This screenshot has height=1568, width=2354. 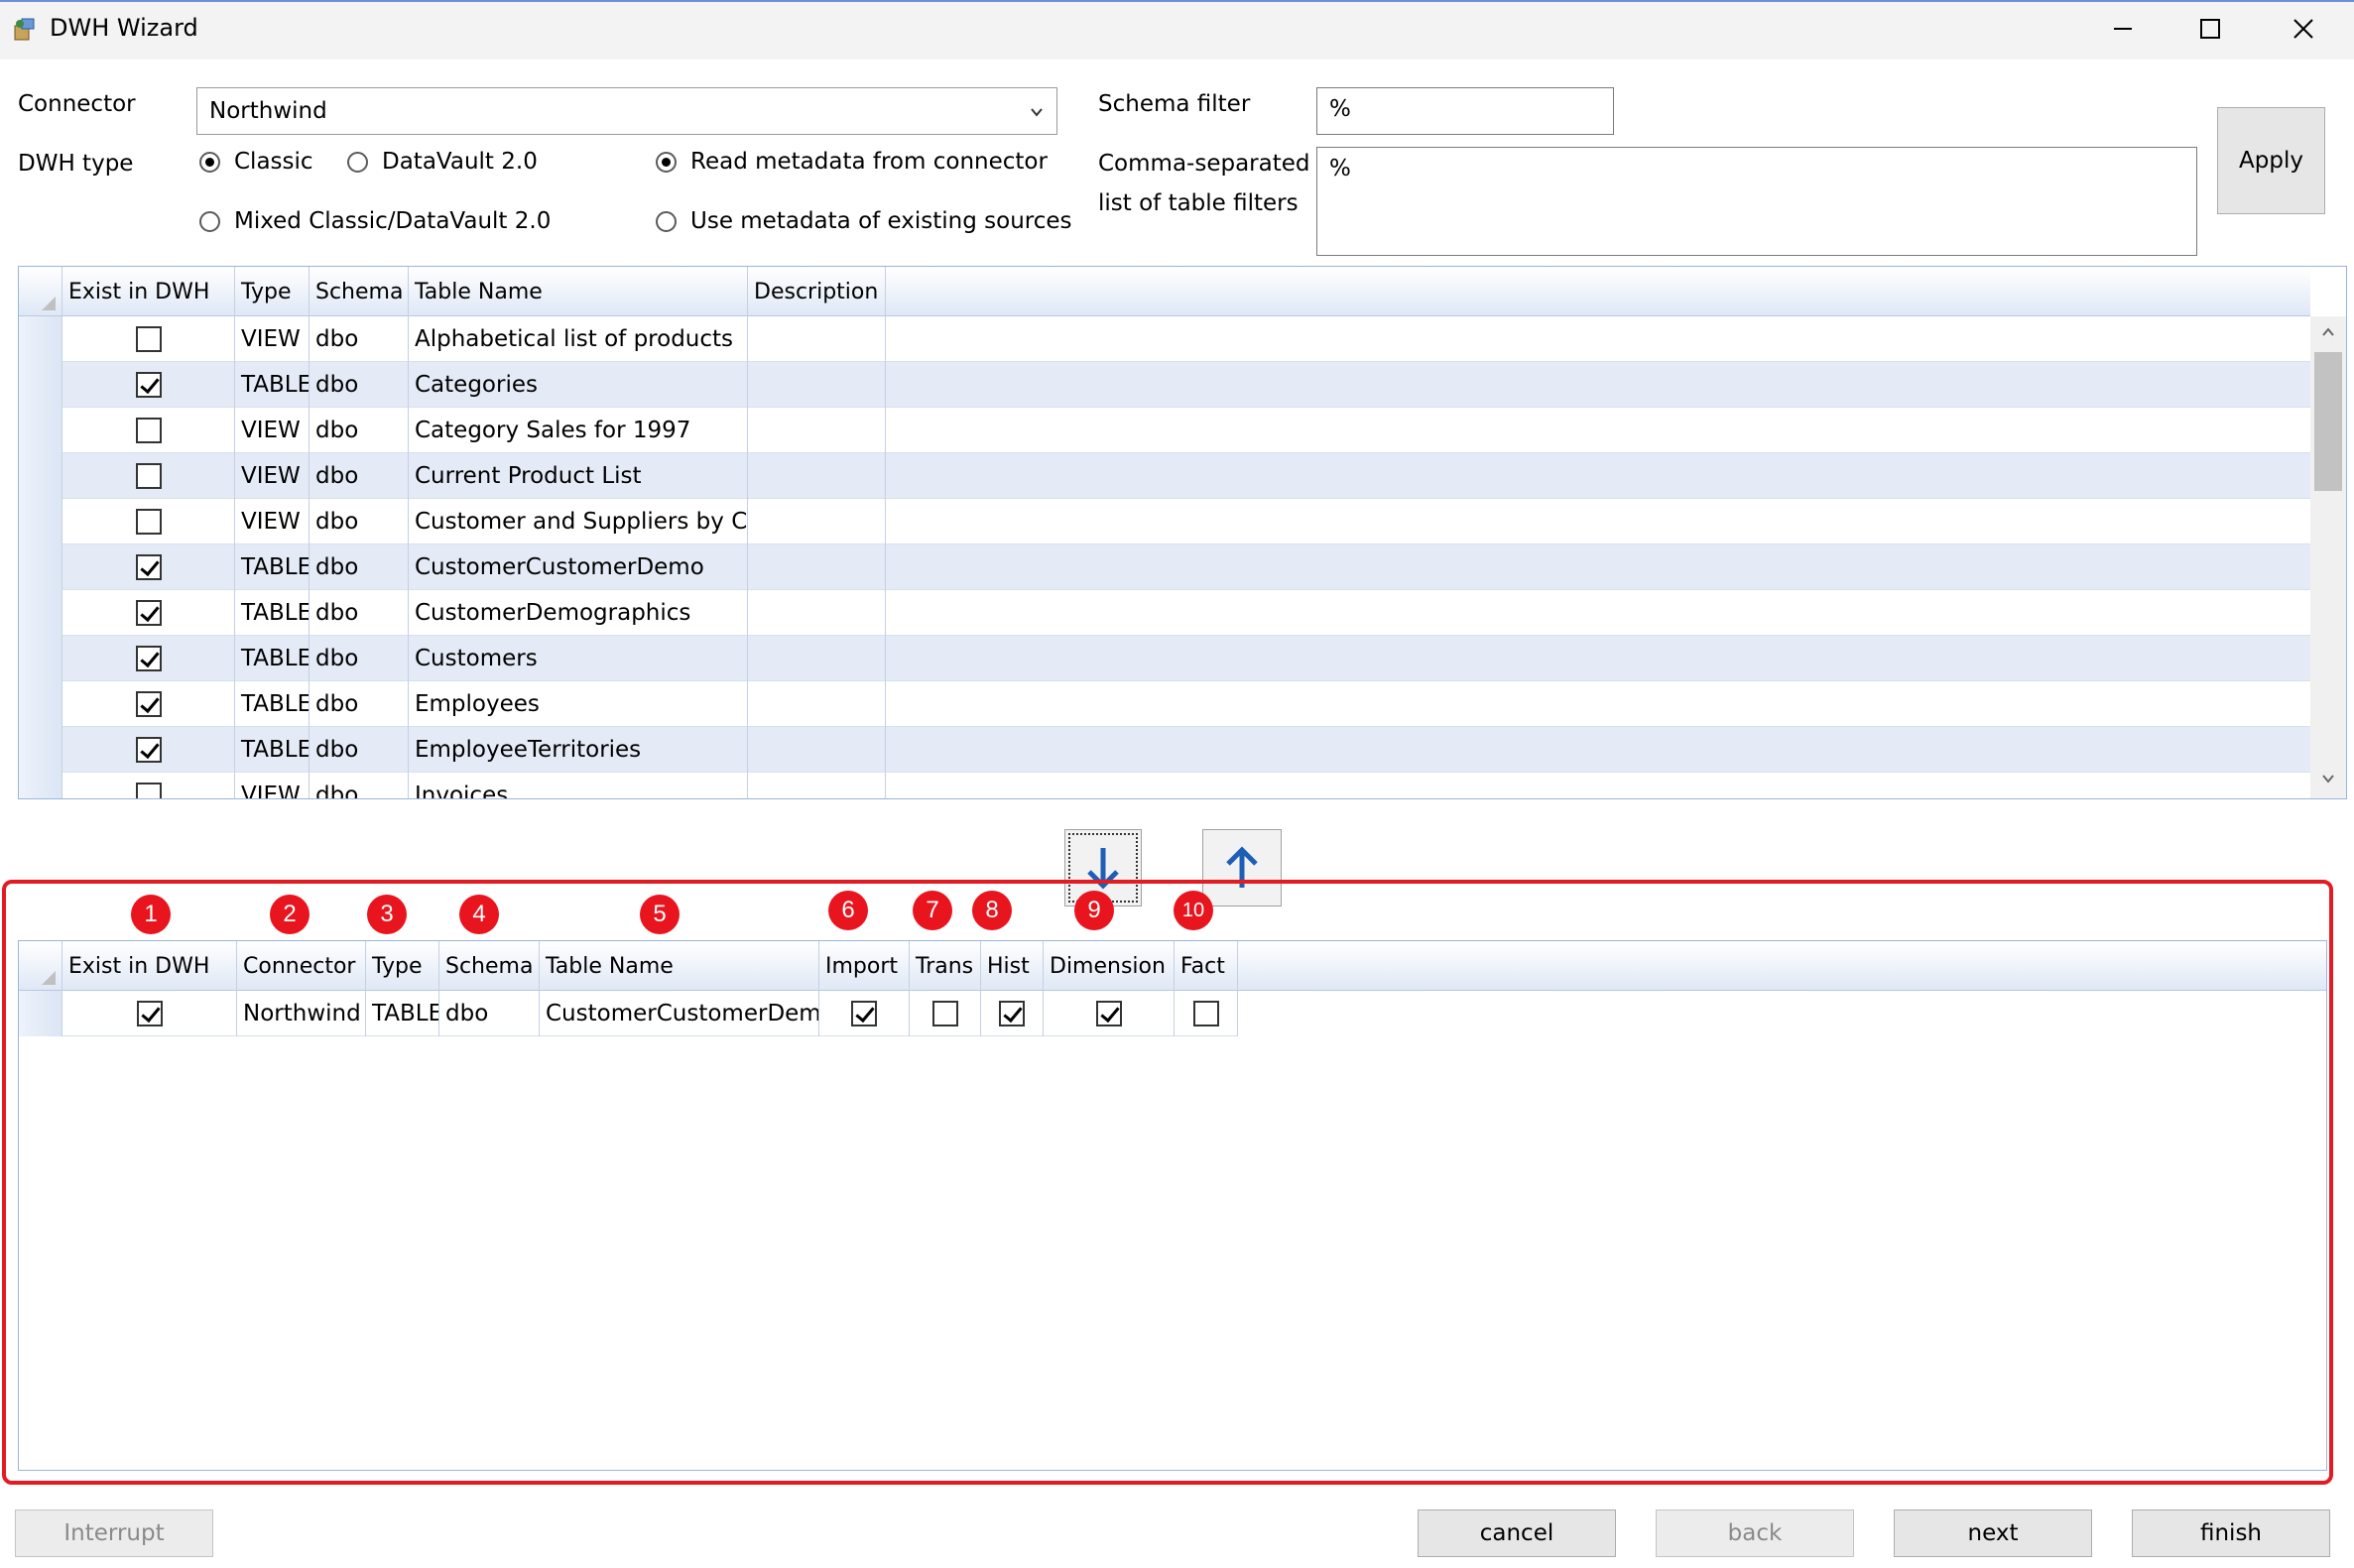 What do you see at coordinates (114, 1533) in the screenshot?
I see `interrupt-button: Interrupt` at bounding box center [114, 1533].